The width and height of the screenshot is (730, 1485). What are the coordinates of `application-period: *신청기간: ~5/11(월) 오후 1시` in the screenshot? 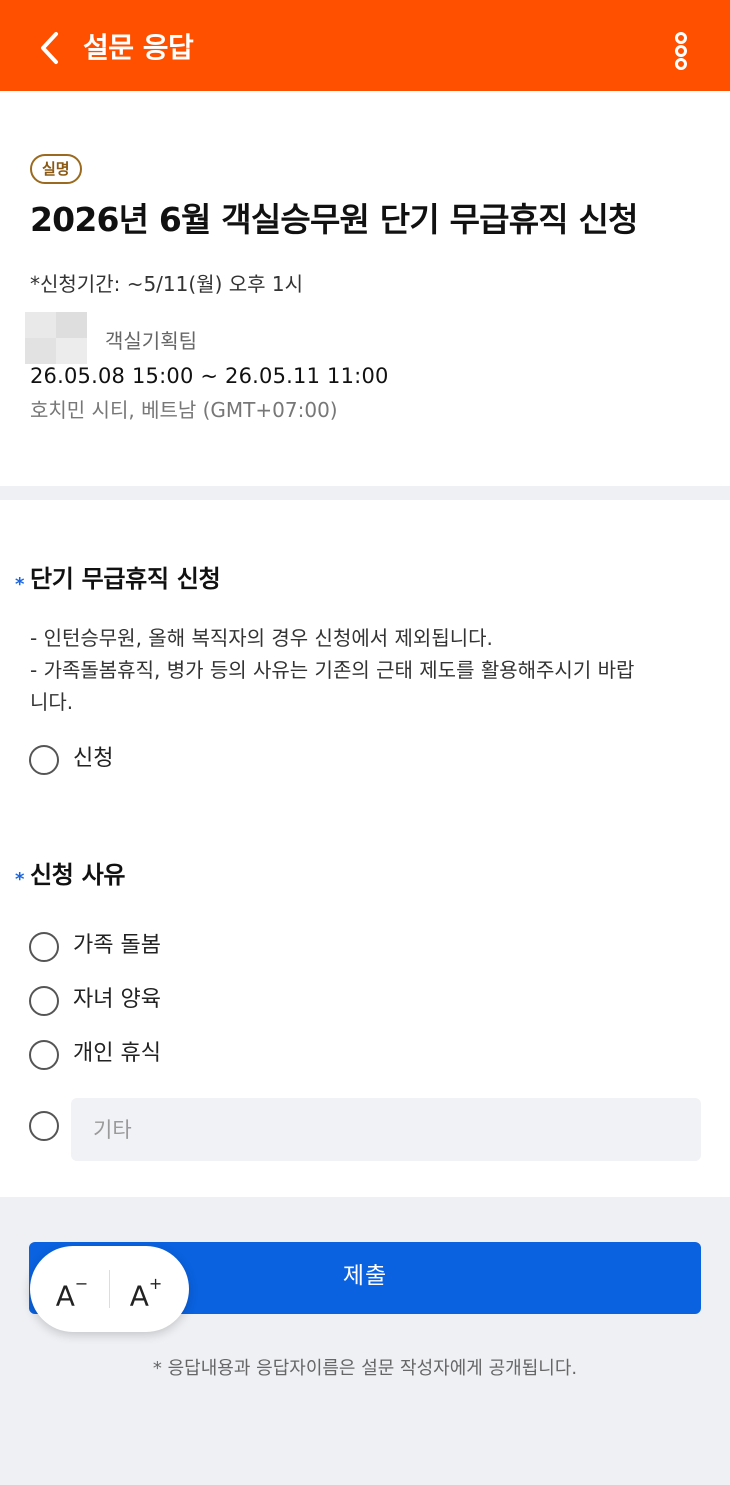 It's located at (167, 284).